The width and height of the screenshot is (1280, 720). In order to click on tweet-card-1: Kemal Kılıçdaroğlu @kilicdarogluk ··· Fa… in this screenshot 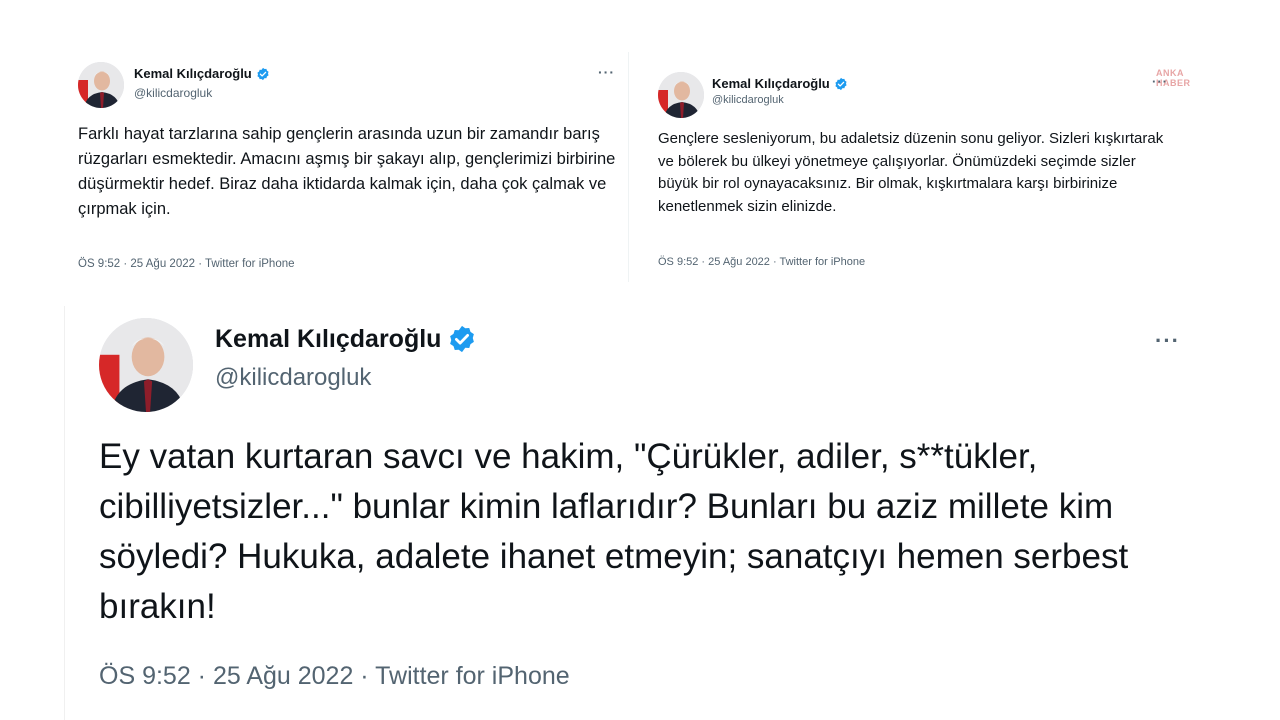, I will do `click(345, 167)`.